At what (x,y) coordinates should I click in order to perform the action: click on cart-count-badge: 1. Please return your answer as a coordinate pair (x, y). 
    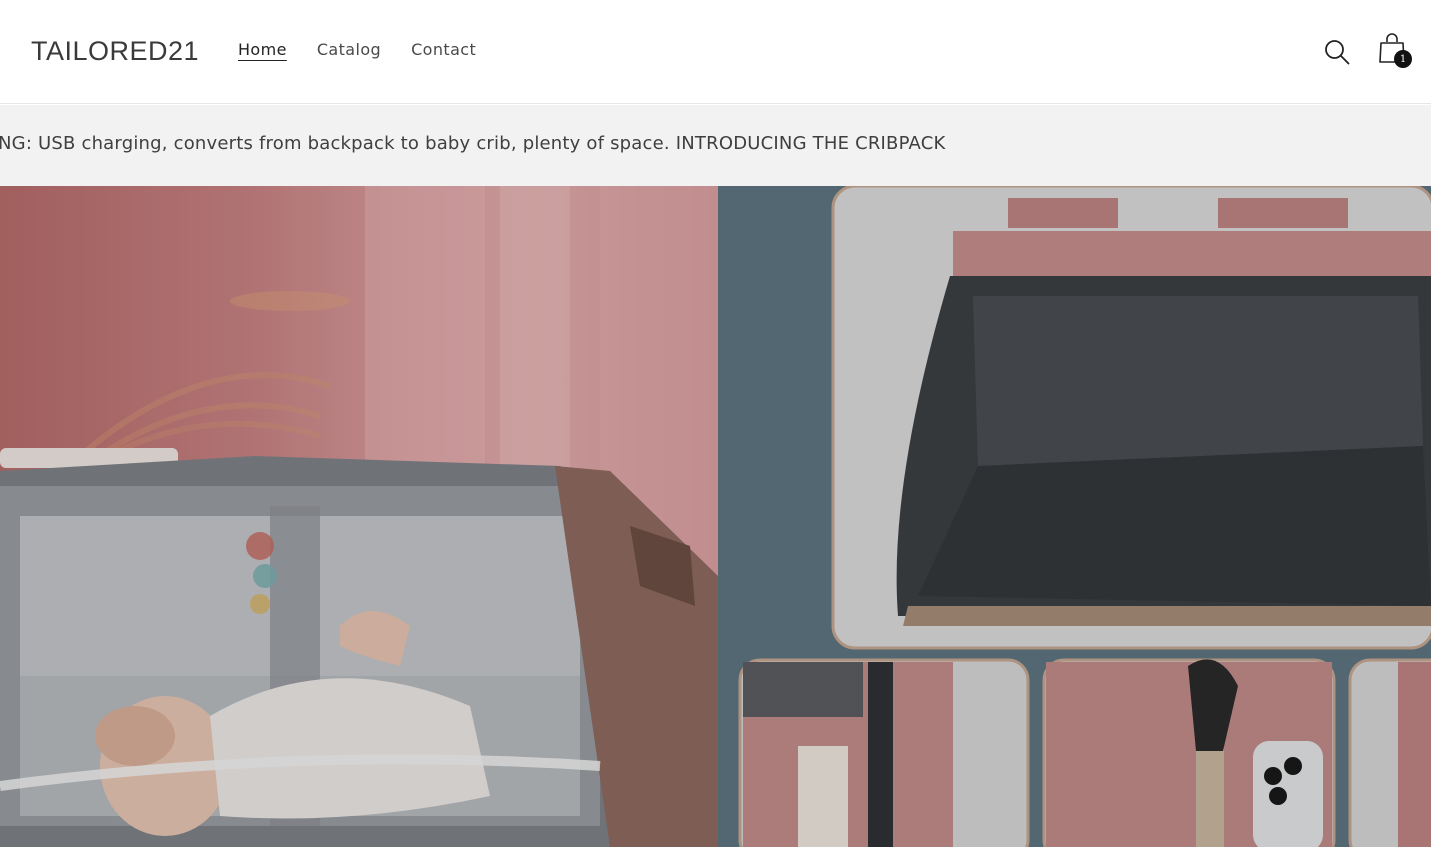
    Looking at the image, I should click on (1403, 59).